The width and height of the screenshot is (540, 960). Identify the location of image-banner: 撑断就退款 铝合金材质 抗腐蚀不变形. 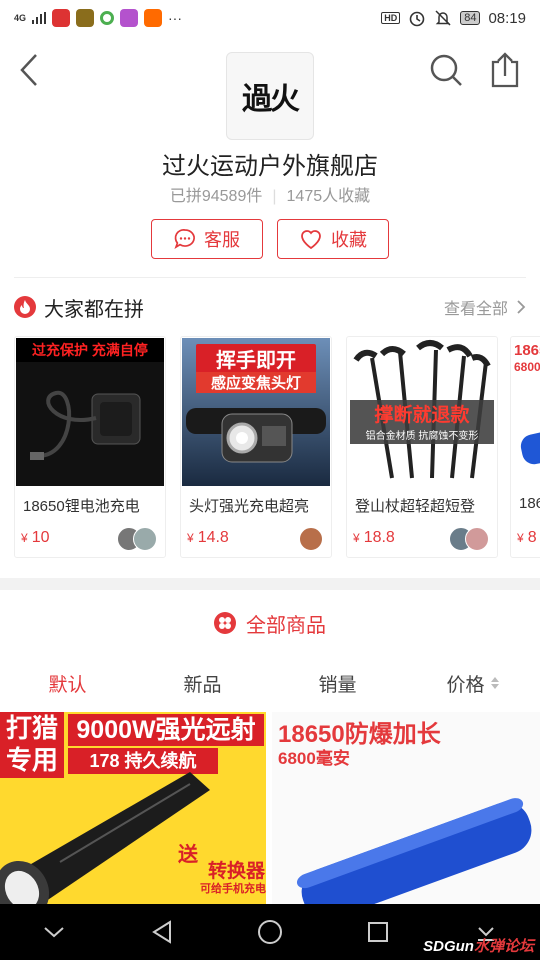
(422, 422).